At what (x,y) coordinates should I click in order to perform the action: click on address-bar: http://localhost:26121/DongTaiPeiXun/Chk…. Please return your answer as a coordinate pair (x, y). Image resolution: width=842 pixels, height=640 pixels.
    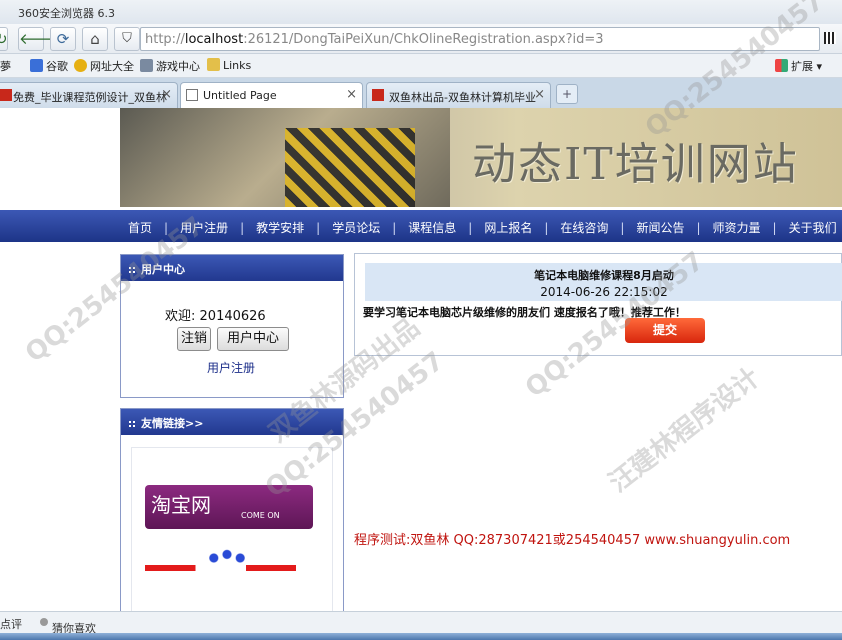
    Looking at the image, I should click on (480, 39).